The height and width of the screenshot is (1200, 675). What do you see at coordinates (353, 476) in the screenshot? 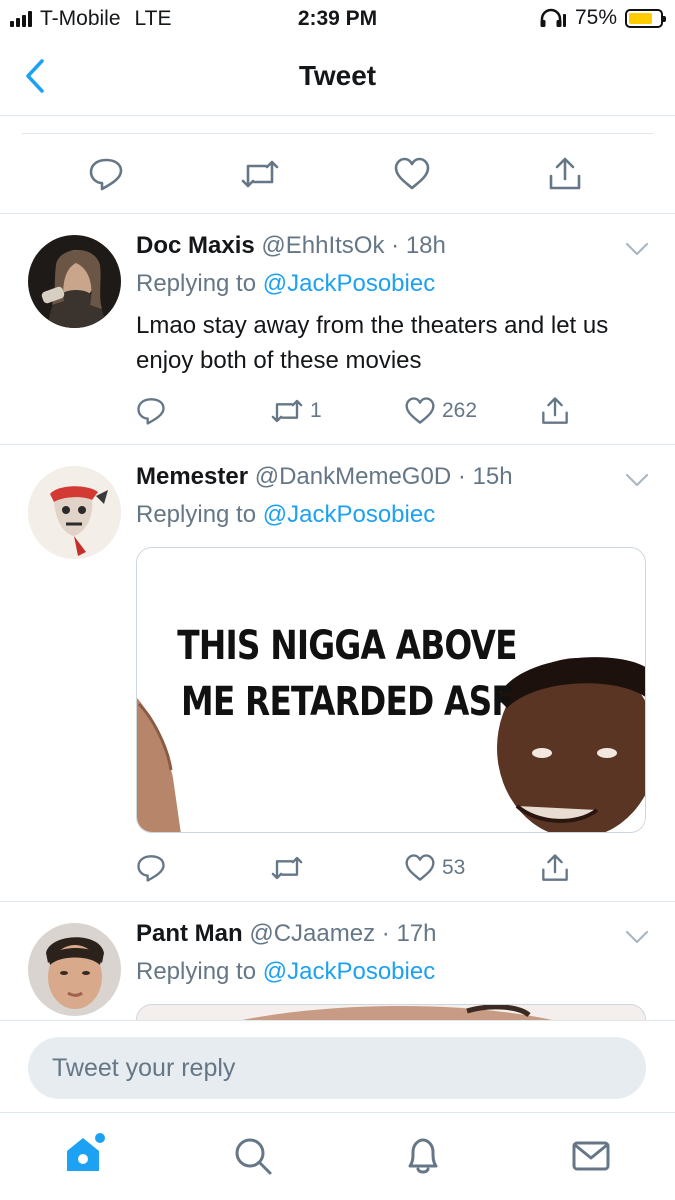
I see `user-handle: @DankMemeG0D` at bounding box center [353, 476].